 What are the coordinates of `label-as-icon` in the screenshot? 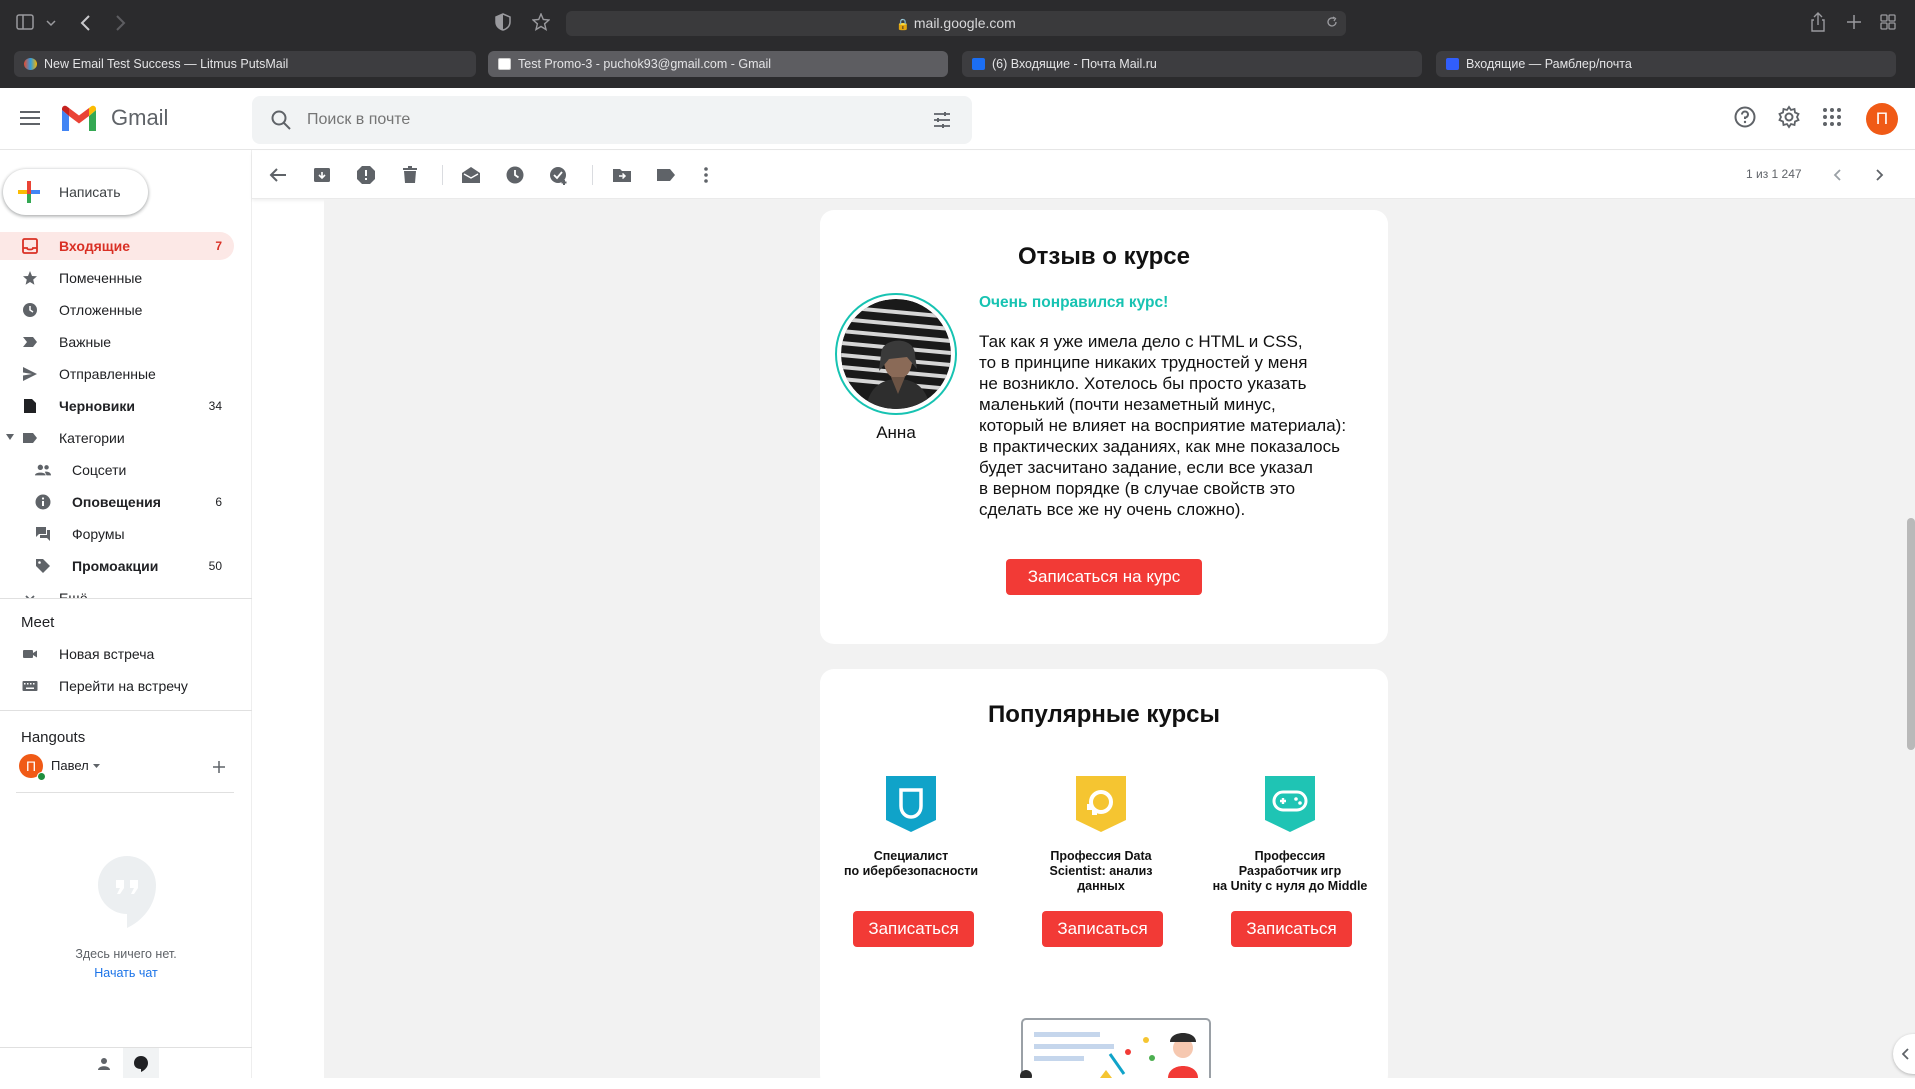 It's located at (666, 175).